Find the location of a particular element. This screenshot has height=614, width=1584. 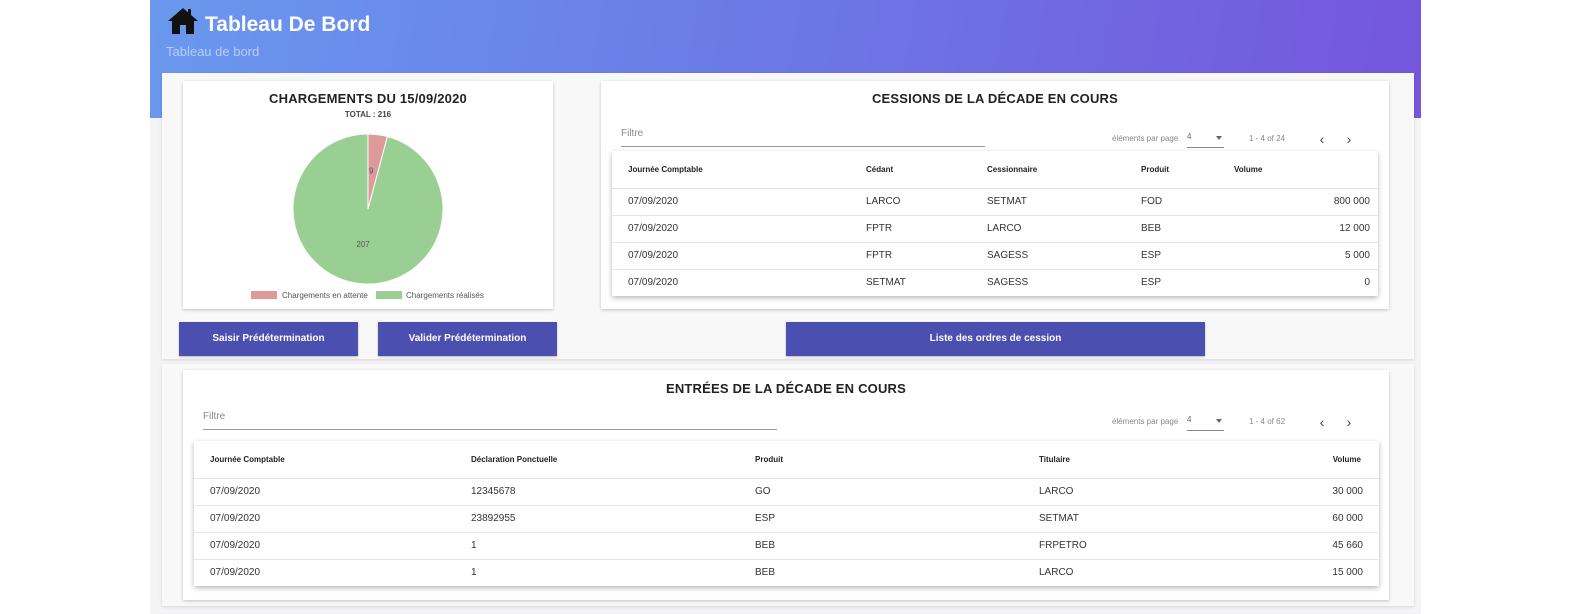

valider-predetermination-button: Valider Prédétermination is located at coordinates (467, 339).